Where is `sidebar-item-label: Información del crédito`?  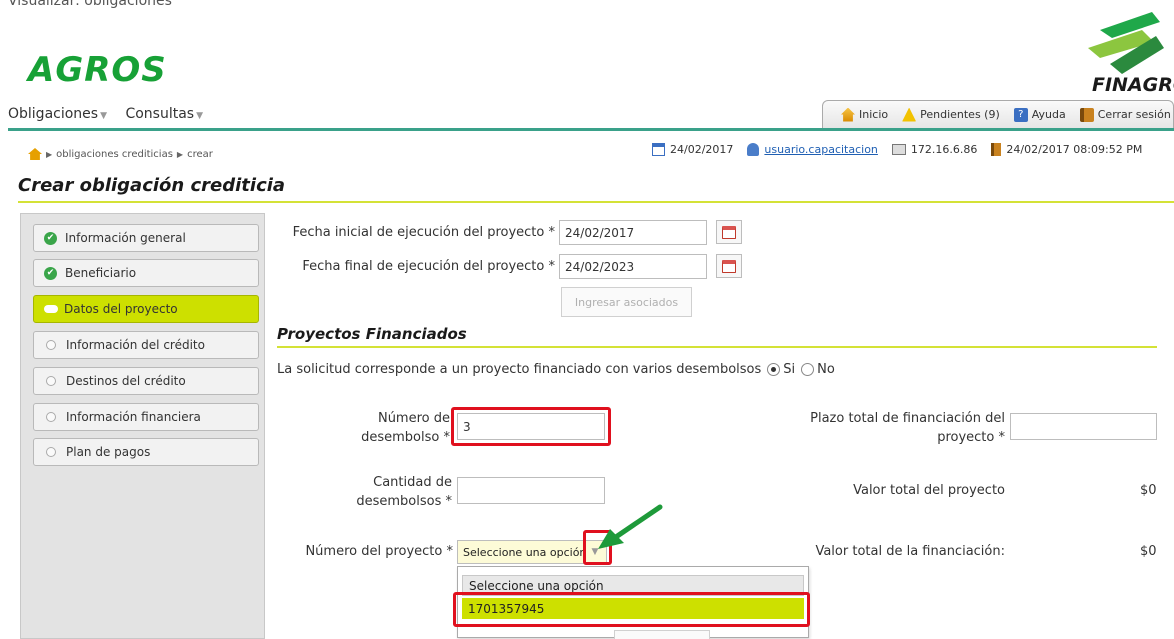 sidebar-item-label: Información del crédito is located at coordinates (135, 345).